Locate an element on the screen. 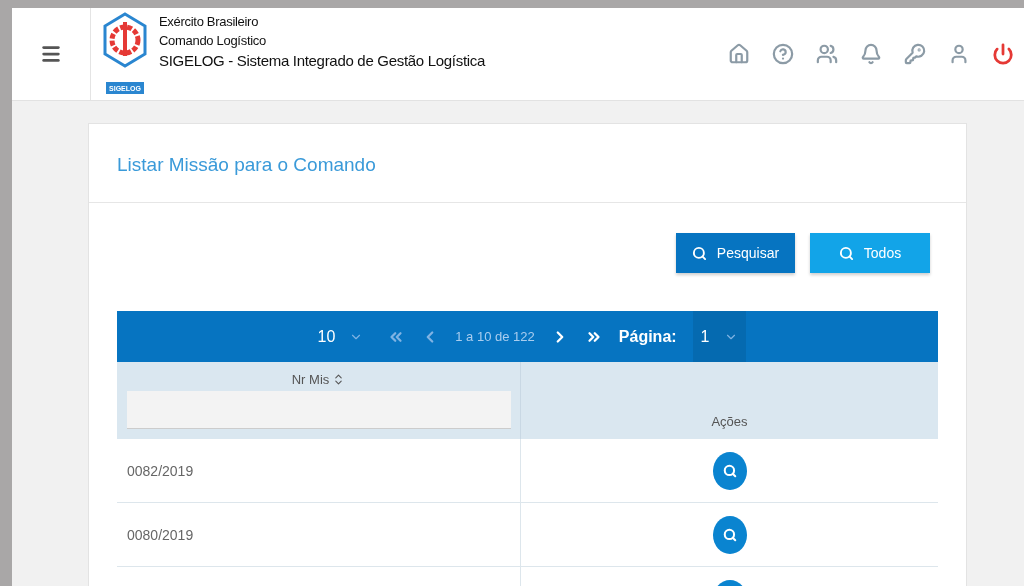  page-label: Página: is located at coordinates (647, 336).